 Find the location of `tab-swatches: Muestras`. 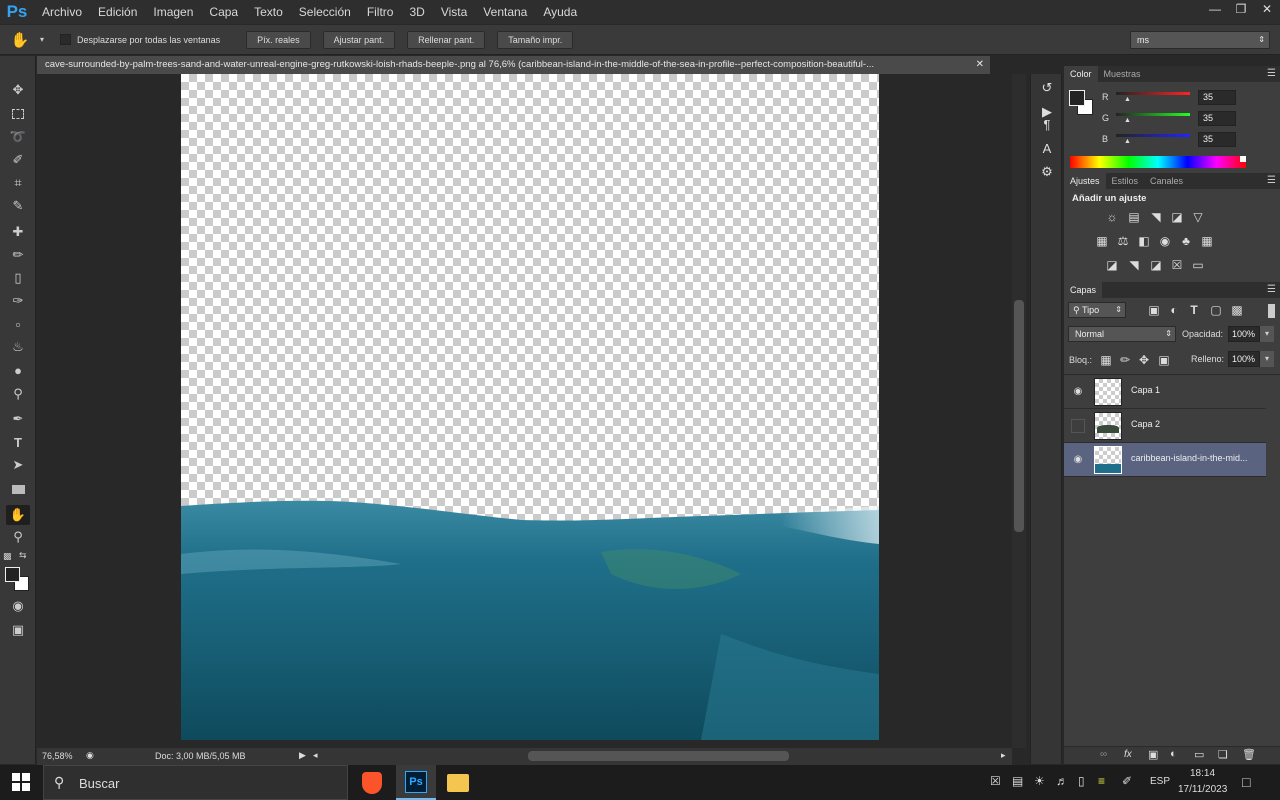

tab-swatches: Muestras is located at coordinates (1122, 74).